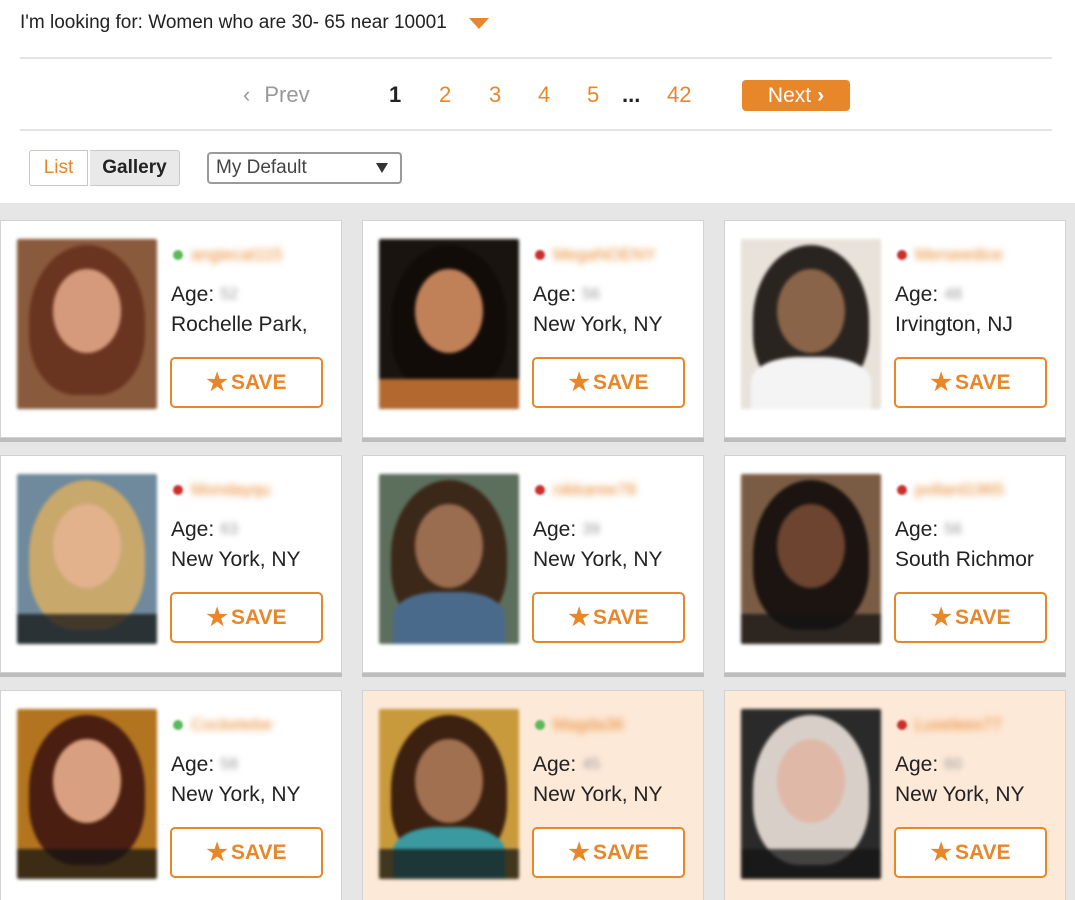  I want to click on page-link-1: 1, so click(395, 95).